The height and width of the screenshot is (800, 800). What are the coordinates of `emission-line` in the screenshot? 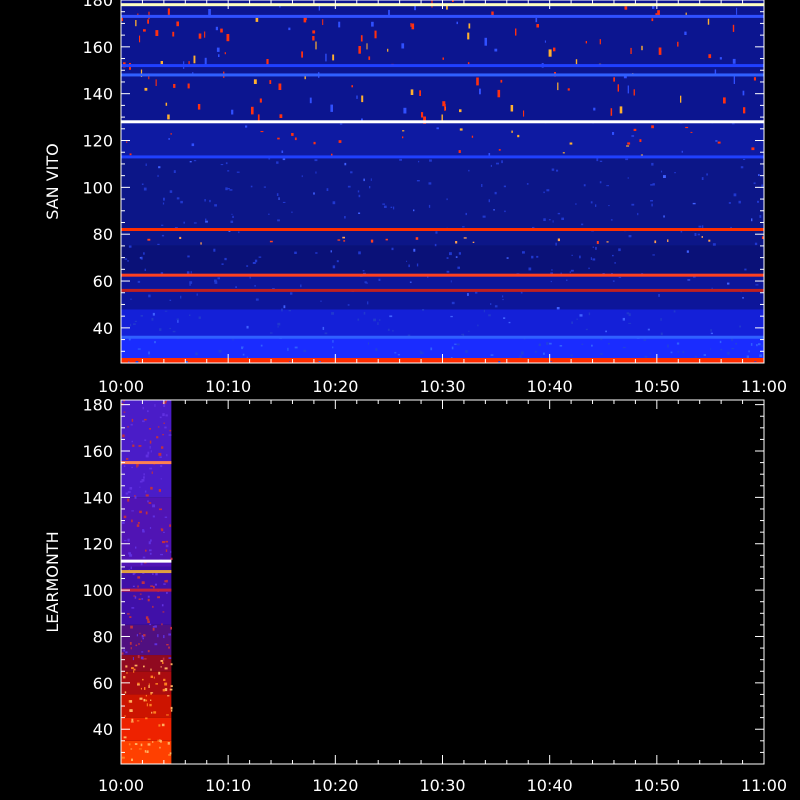 It's located at (146, 561).